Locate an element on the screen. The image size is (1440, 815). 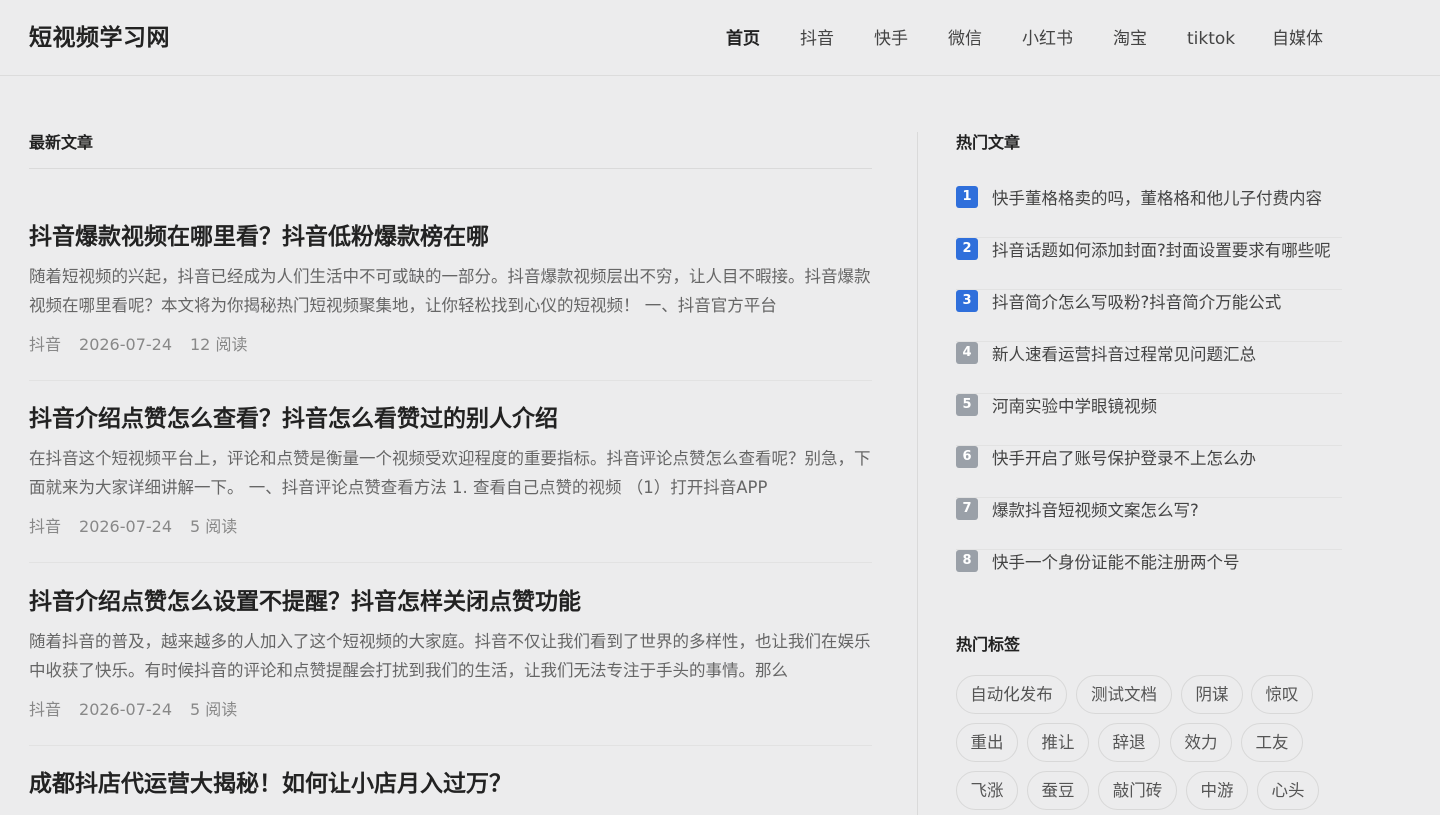
hot-articles-title: 热门文章 is located at coordinates (988, 142).